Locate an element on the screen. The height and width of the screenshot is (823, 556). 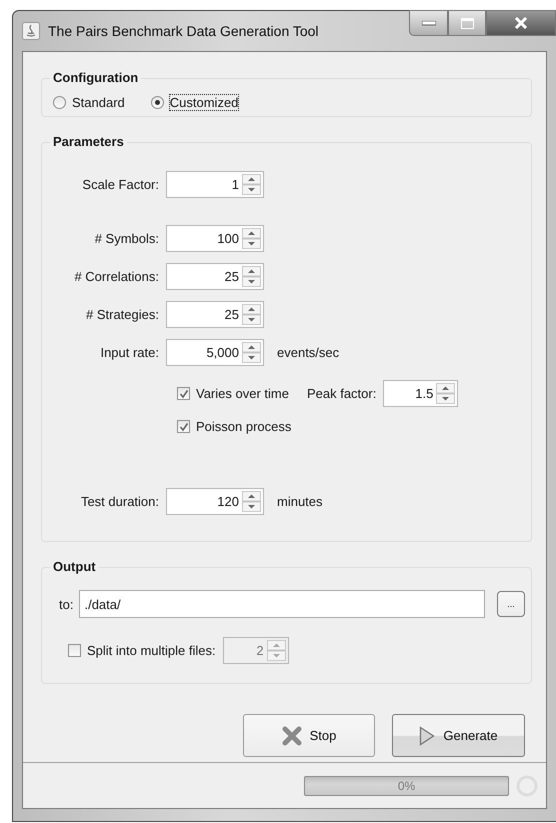
close-icon is located at coordinates (521, 23).